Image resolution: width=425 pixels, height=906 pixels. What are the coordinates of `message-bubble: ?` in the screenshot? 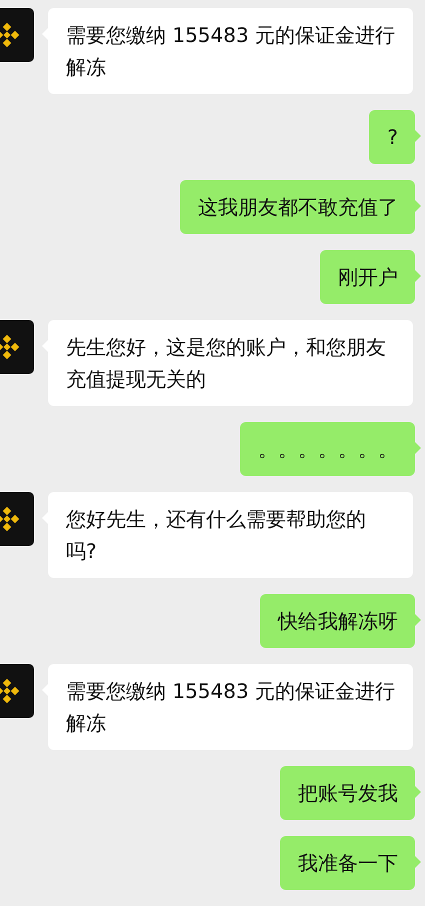 It's located at (392, 137).